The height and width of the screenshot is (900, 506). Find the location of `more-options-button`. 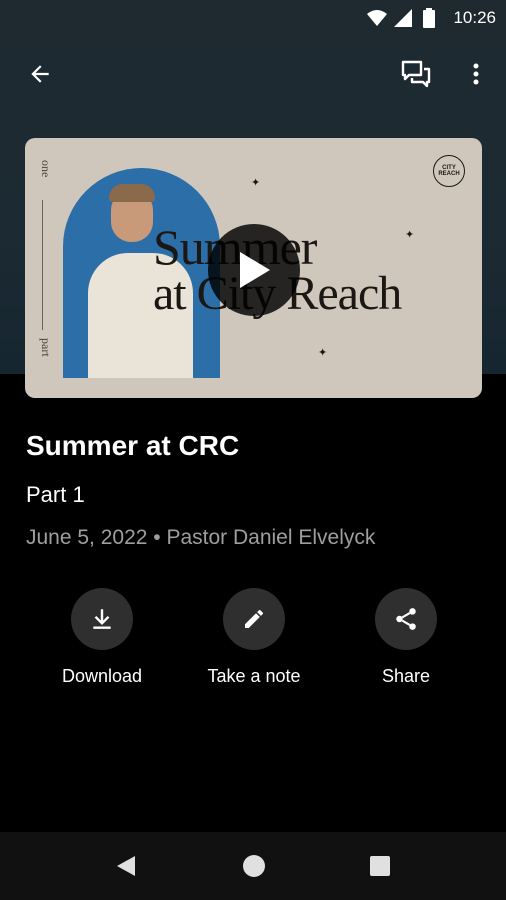

more-options-button is located at coordinates (476, 74).